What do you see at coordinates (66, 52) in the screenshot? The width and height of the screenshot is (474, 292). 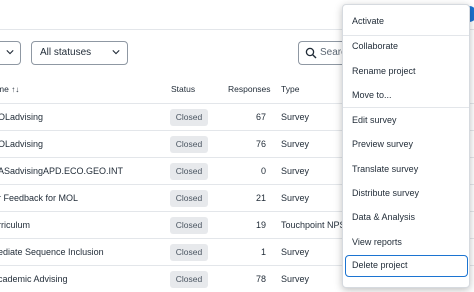 I see `status-filter-value: All statuses` at bounding box center [66, 52].